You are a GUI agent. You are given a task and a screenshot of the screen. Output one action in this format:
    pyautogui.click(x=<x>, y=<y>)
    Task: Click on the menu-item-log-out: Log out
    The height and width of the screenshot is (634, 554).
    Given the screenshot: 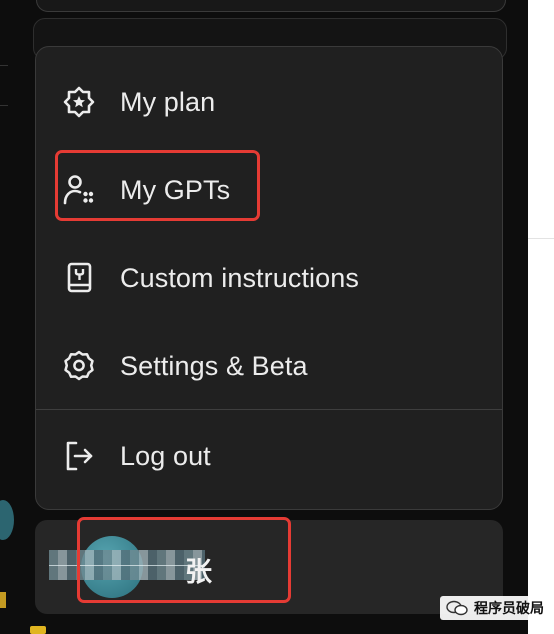 What is the action you would take?
    pyautogui.click(x=269, y=456)
    